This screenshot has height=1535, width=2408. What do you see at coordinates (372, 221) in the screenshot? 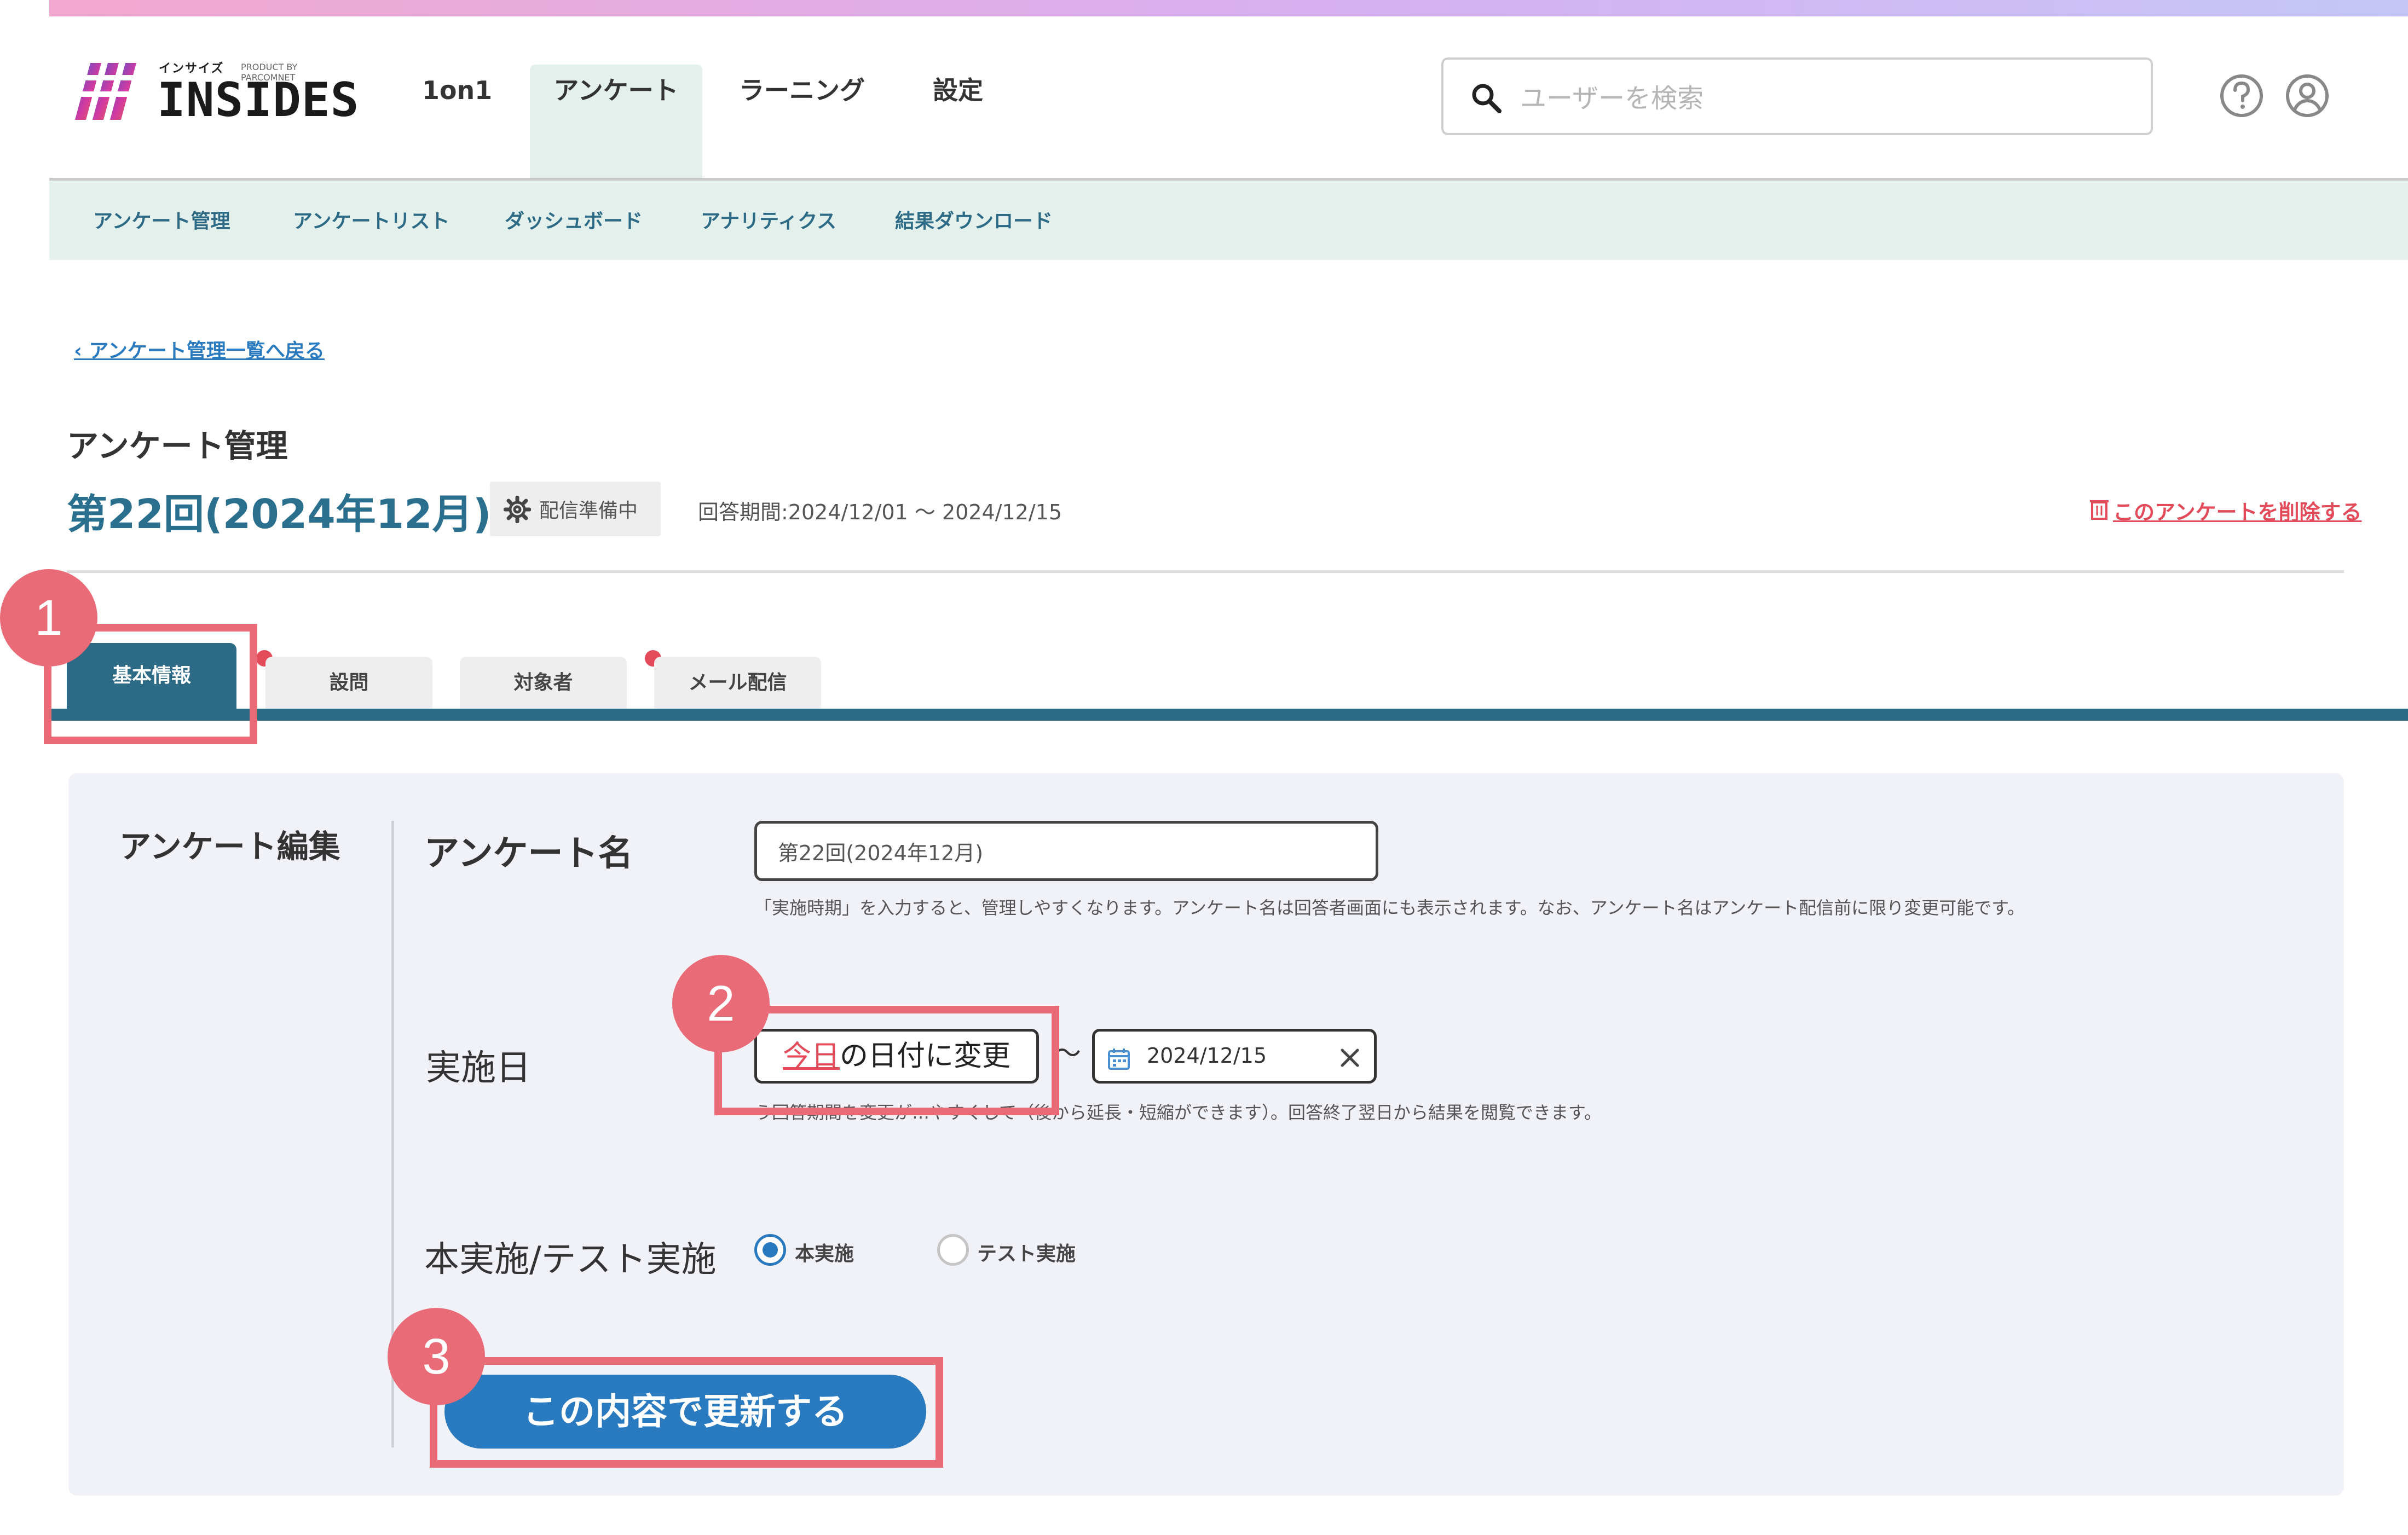
I see `subnav-item-survey-list: アンケートリスト` at bounding box center [372, 221].